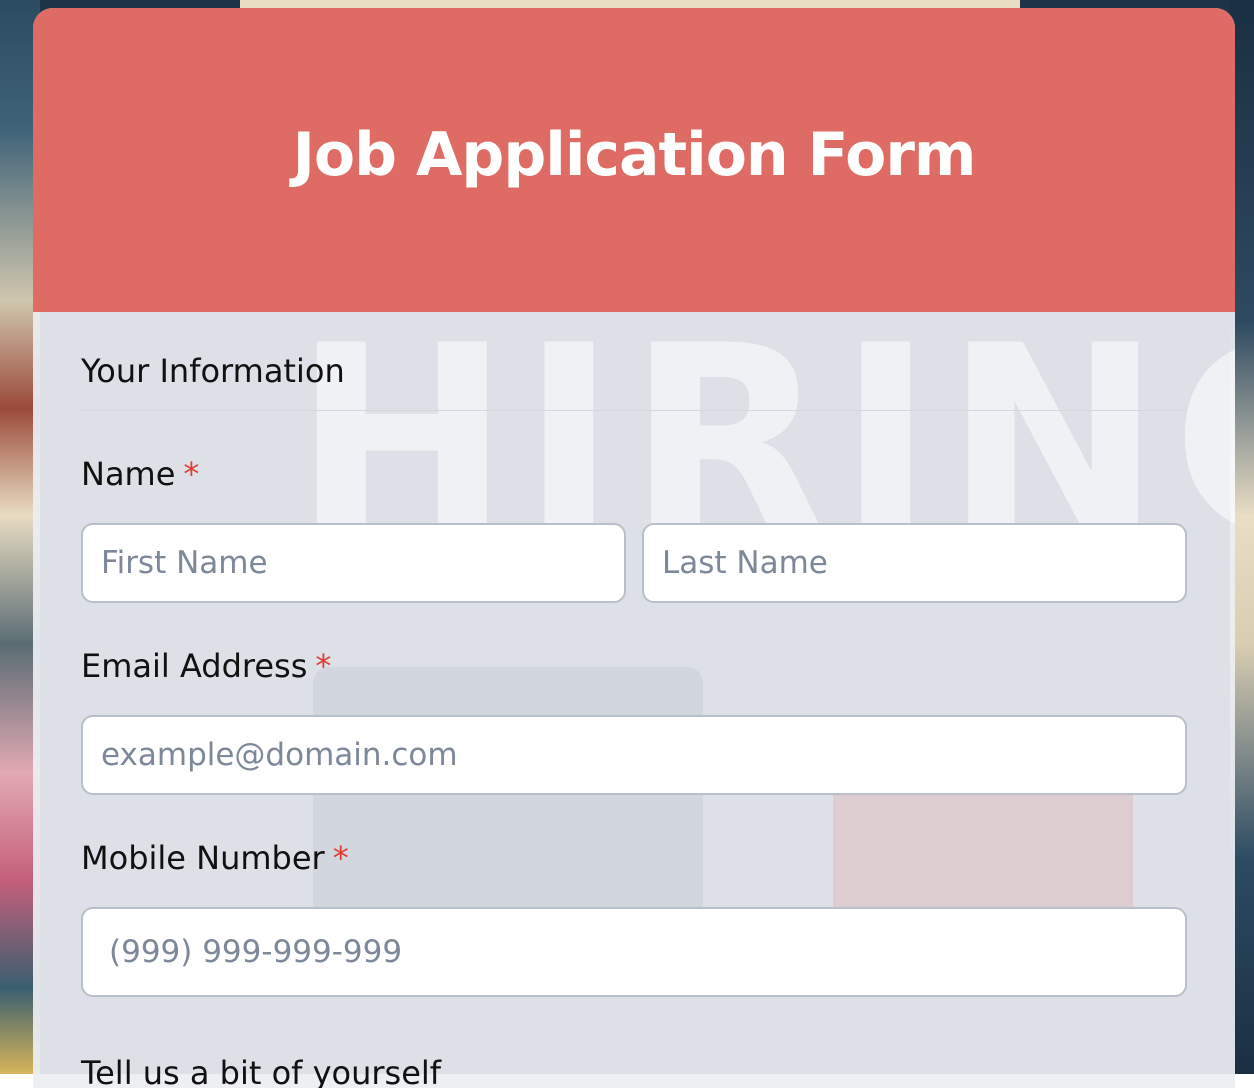  Describe the element at coordinates (279, 755) in the screenshot. I see `email-placeholder: example@domain.com` at that location.